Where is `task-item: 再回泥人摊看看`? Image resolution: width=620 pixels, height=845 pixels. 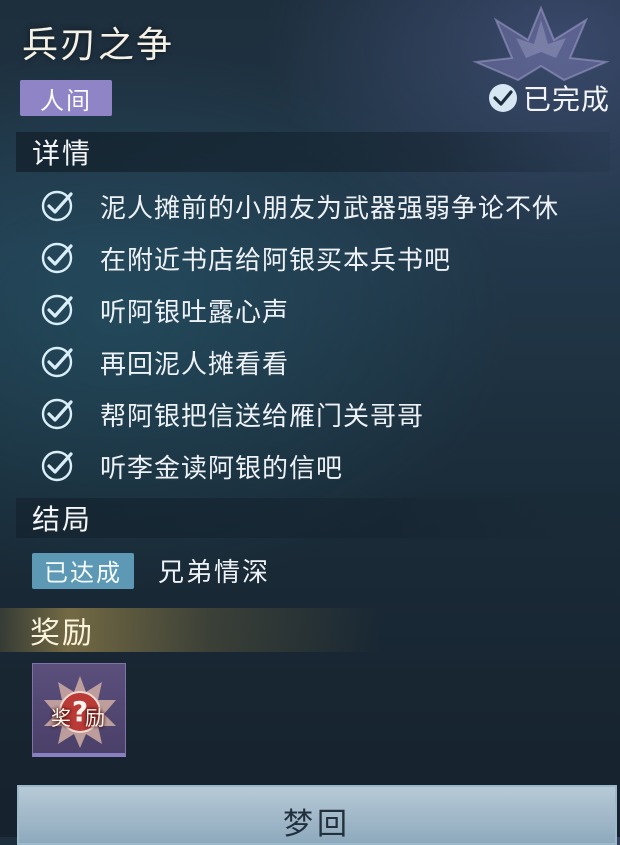
task-item: 再回泥人摊看看 is located at coordinates (299, 362).